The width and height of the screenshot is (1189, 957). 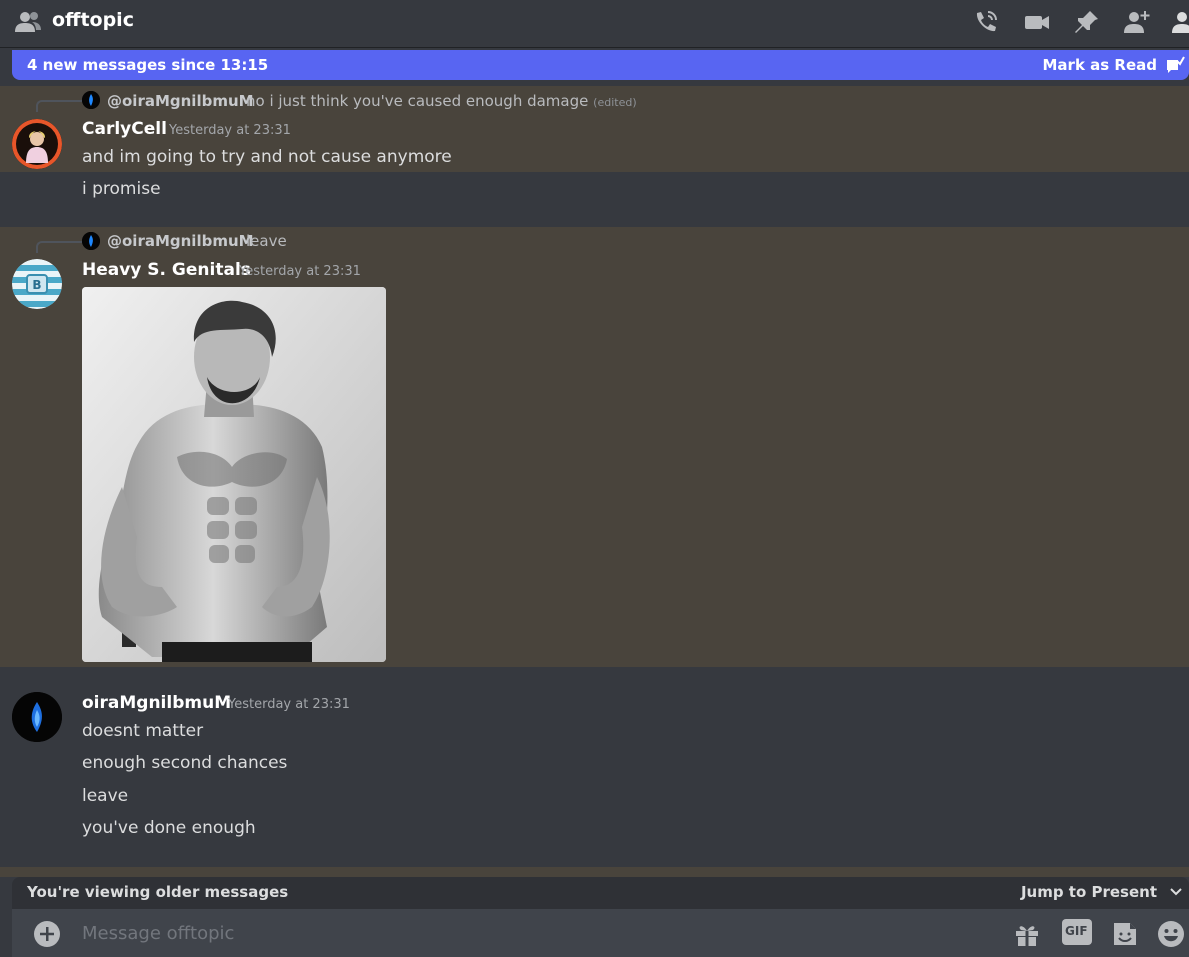 I want to click on mark-as-read-button: Mark as Read, so click(x=1100, y=65).